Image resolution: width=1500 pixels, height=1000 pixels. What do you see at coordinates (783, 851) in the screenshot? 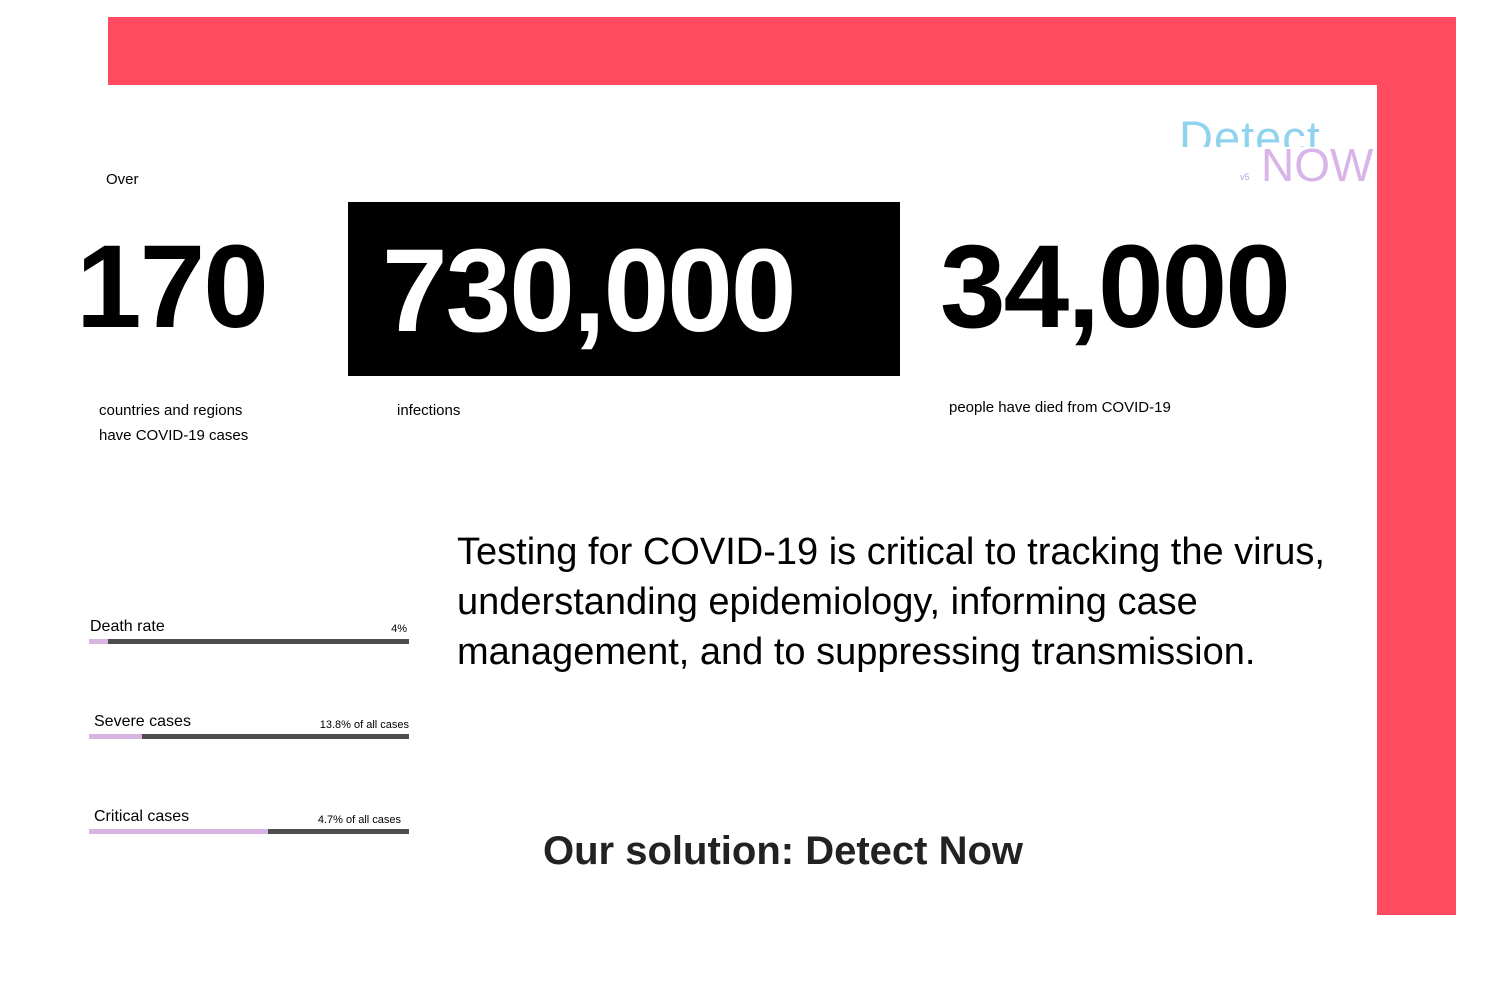
I see `solution-heading: Our solution: Detect Now` at bounding box center [783, 851].